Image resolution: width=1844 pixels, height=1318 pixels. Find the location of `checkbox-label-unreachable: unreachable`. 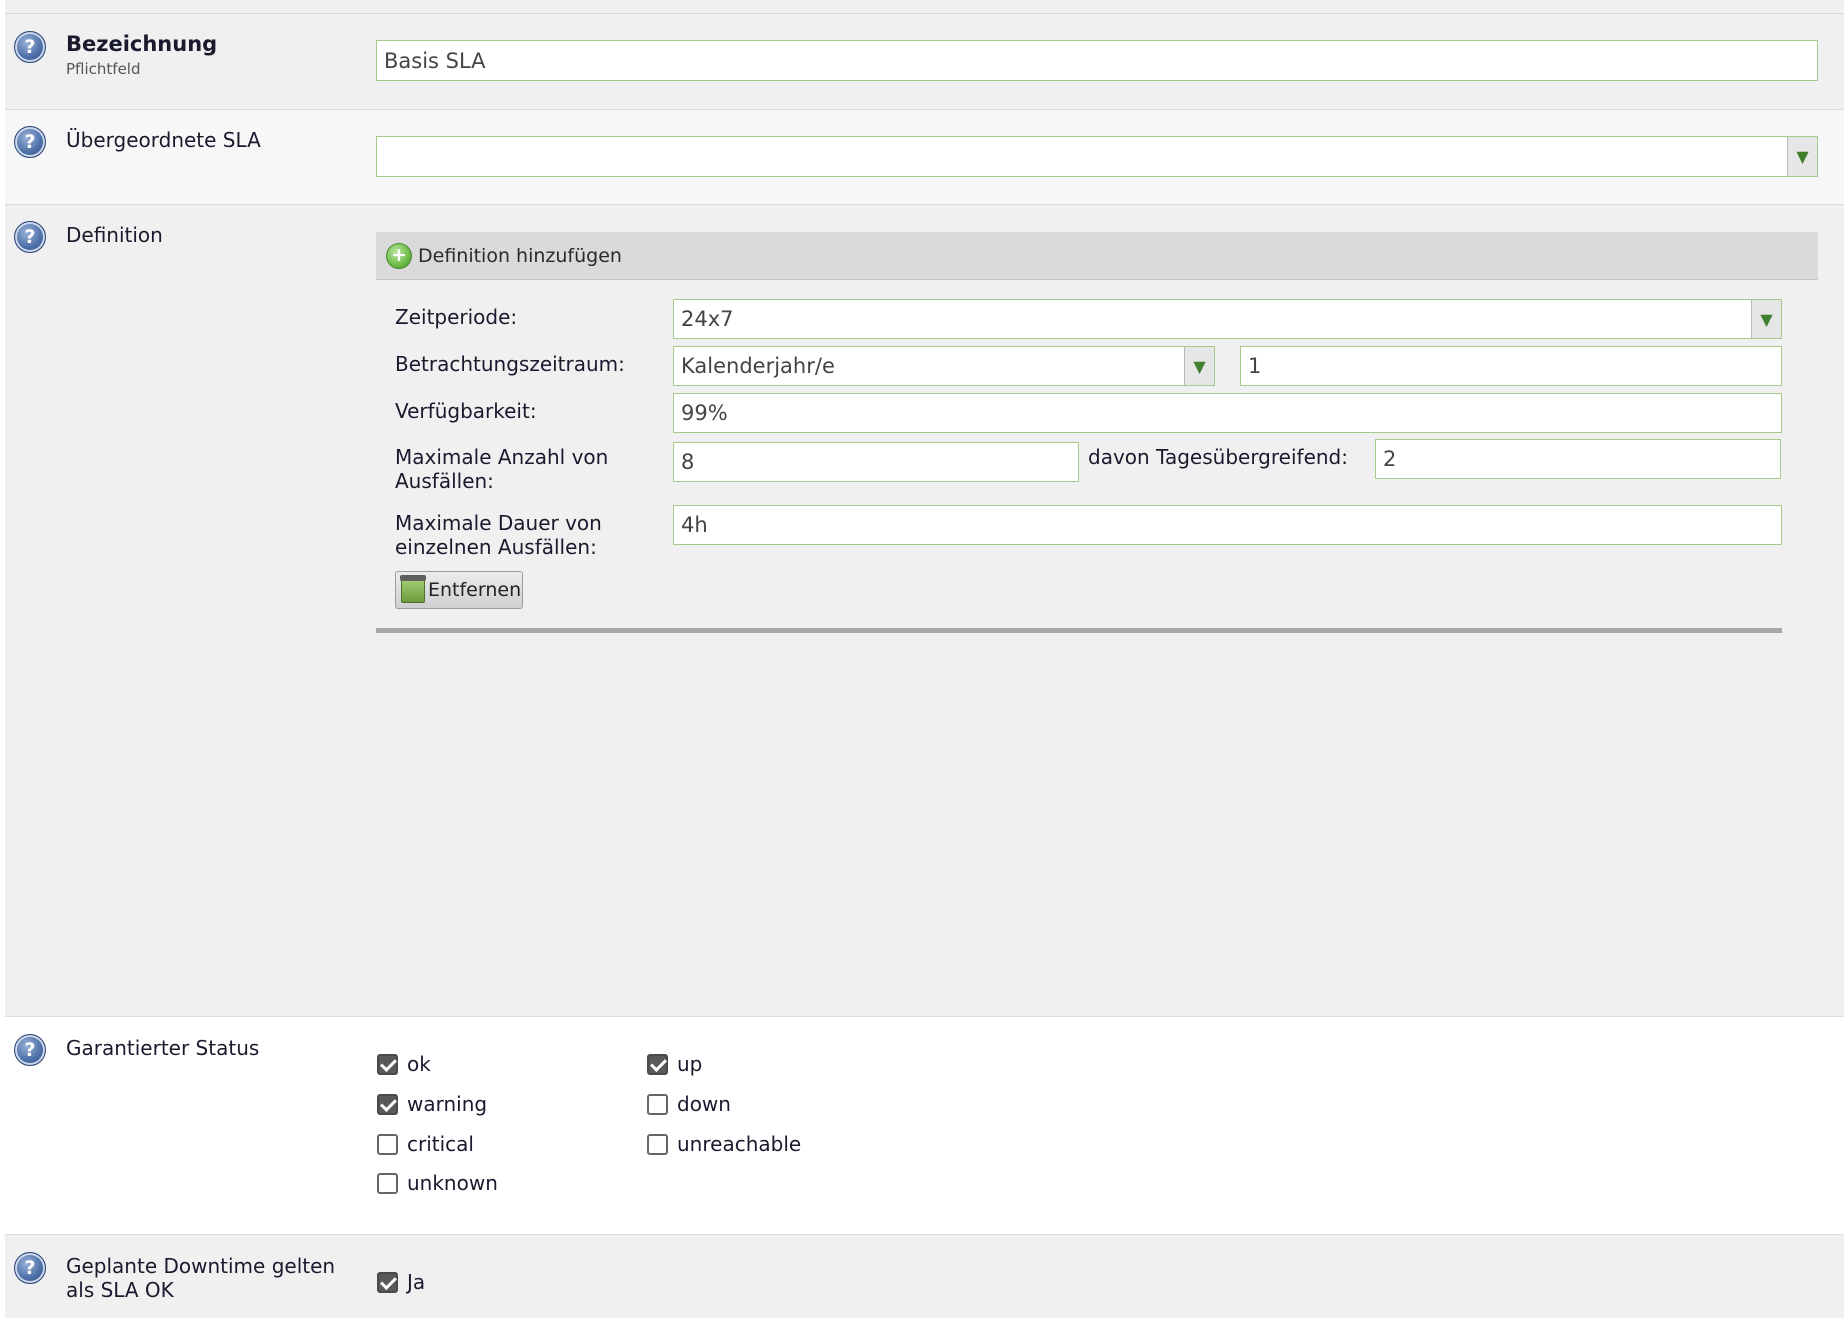

checkbox-label-unreachable: unreachable is located at coordinates (739, 1144).